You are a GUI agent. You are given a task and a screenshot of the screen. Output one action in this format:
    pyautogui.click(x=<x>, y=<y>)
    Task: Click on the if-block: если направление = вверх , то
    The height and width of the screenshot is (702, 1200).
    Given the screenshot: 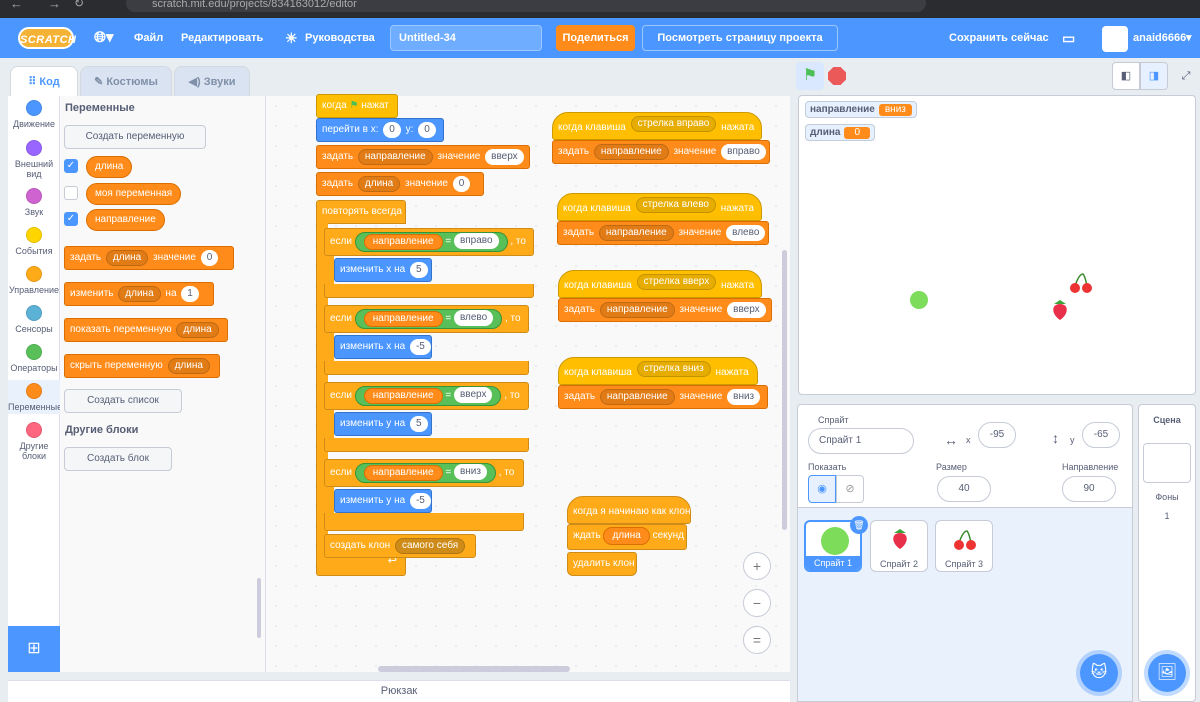 What is the action you would take?
    pyautogui.click(x=426, y=396)
    